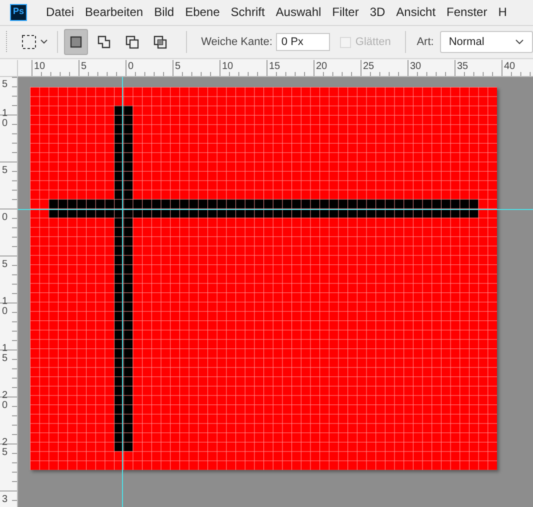 The image size is (533, 507). What do you see at coordinates (132, 42) in the screenshot?
I see `subtract-mode-icon` at bounding box center [132, 42].